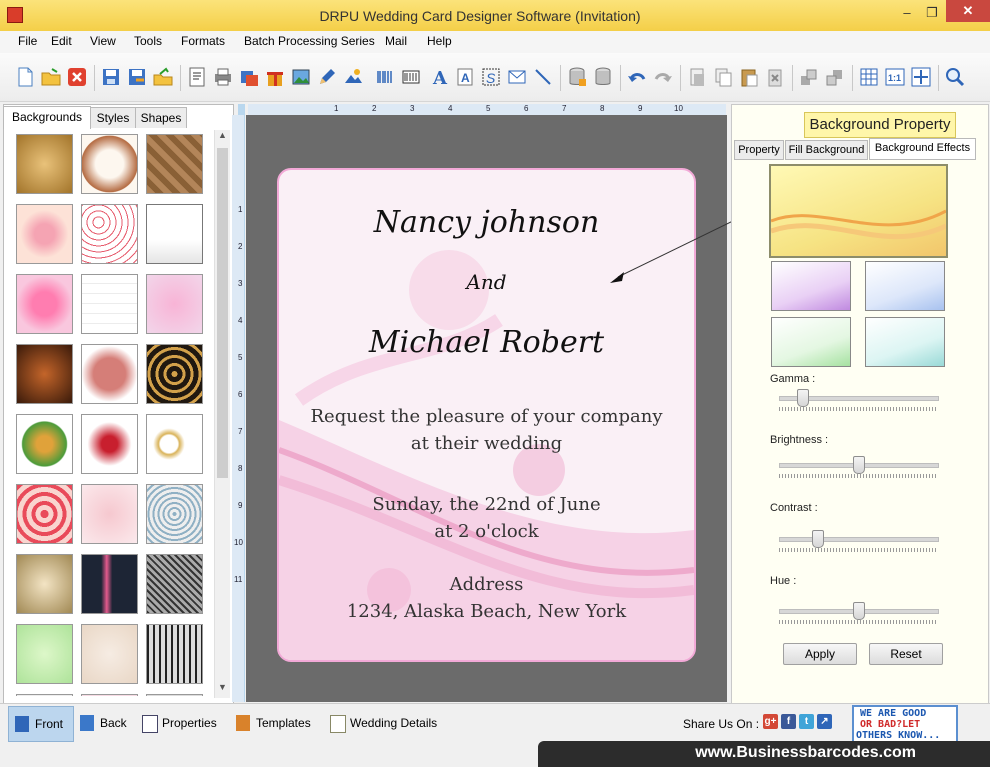  I want to click on save-as-icon, so click(137, 77).